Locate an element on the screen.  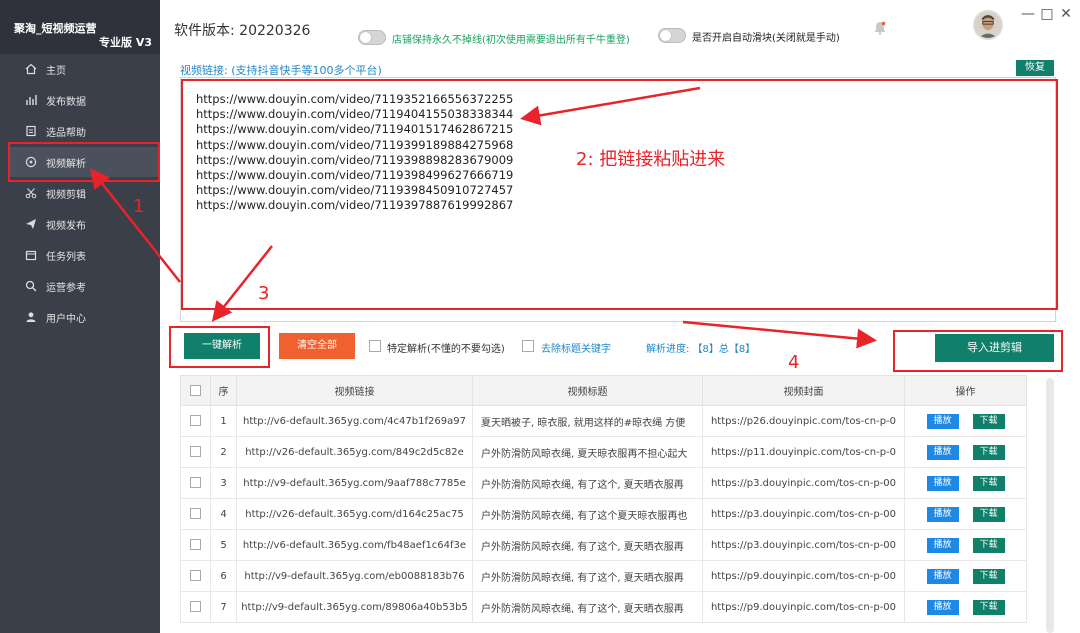
one-click-parse-button: 一键解析 is located at coordinates (222, 346).